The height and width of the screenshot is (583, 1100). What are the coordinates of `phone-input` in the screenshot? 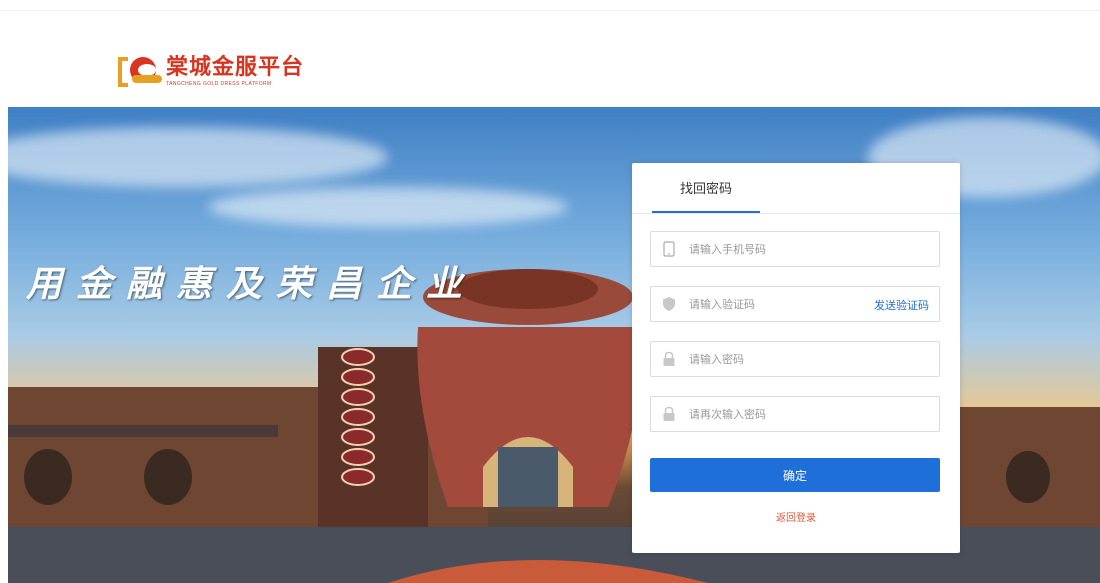 It's located at (784, 249).